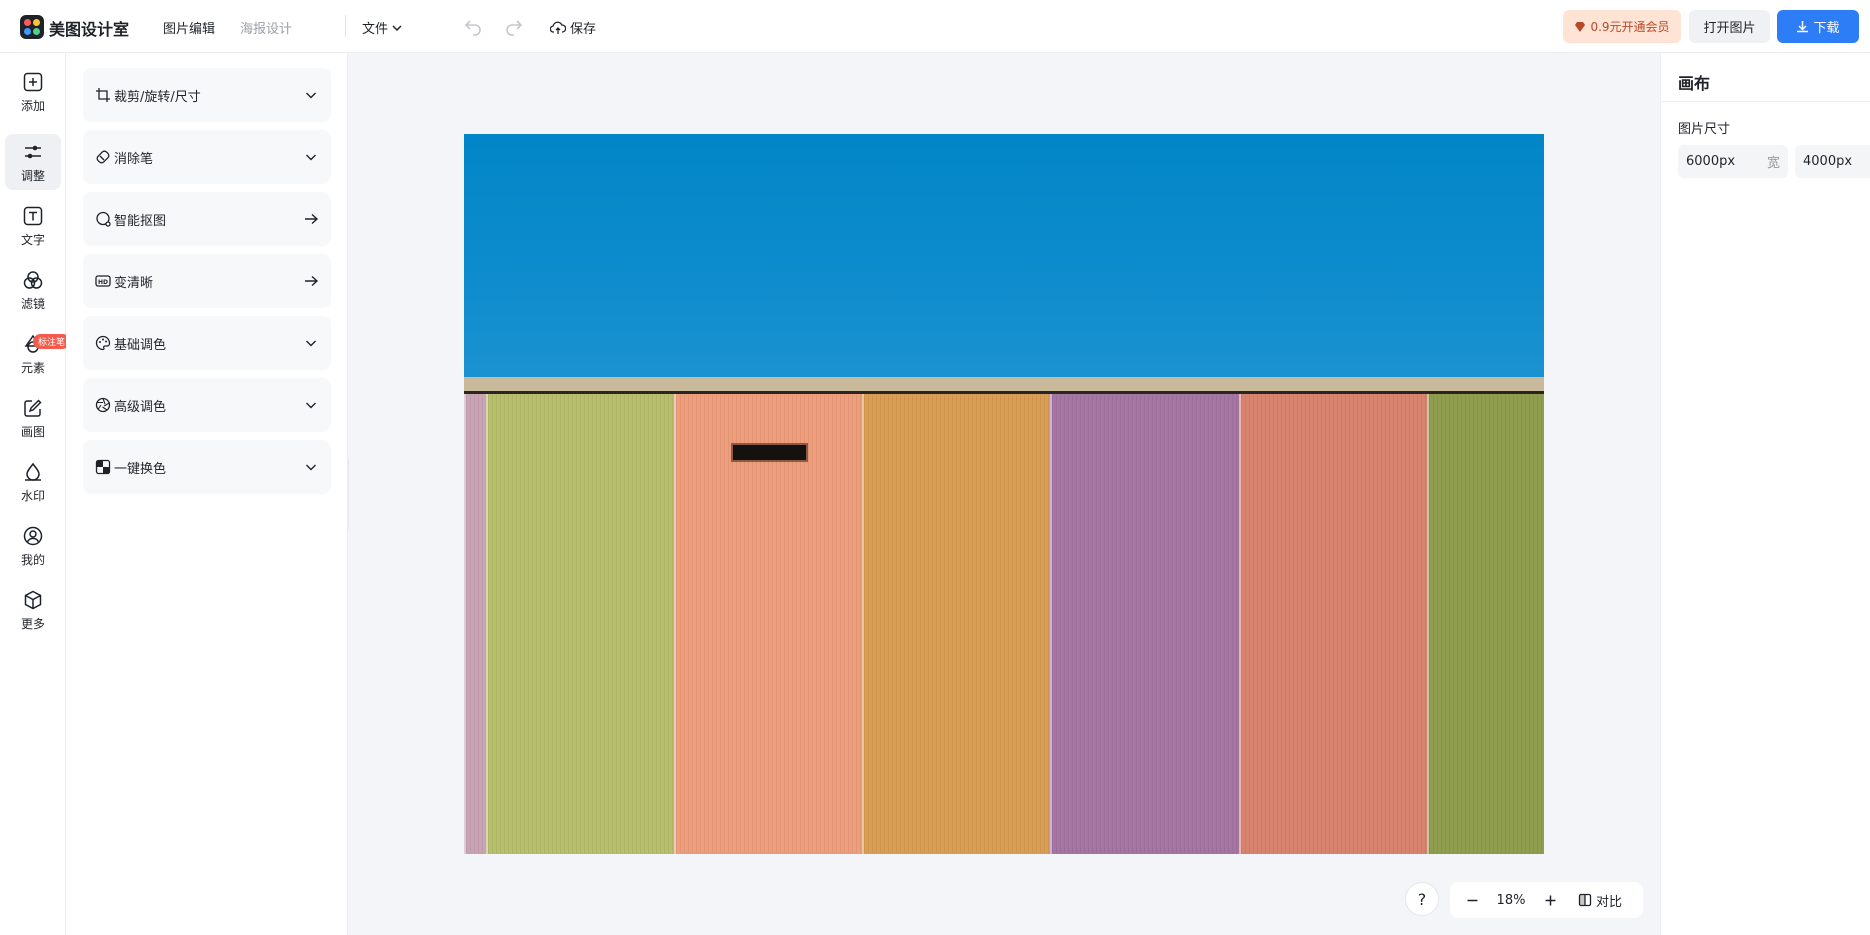  Describe the element at coordinates (1729, 26) in the screenshot. I see `open-image-button: 打开图片` at that location.